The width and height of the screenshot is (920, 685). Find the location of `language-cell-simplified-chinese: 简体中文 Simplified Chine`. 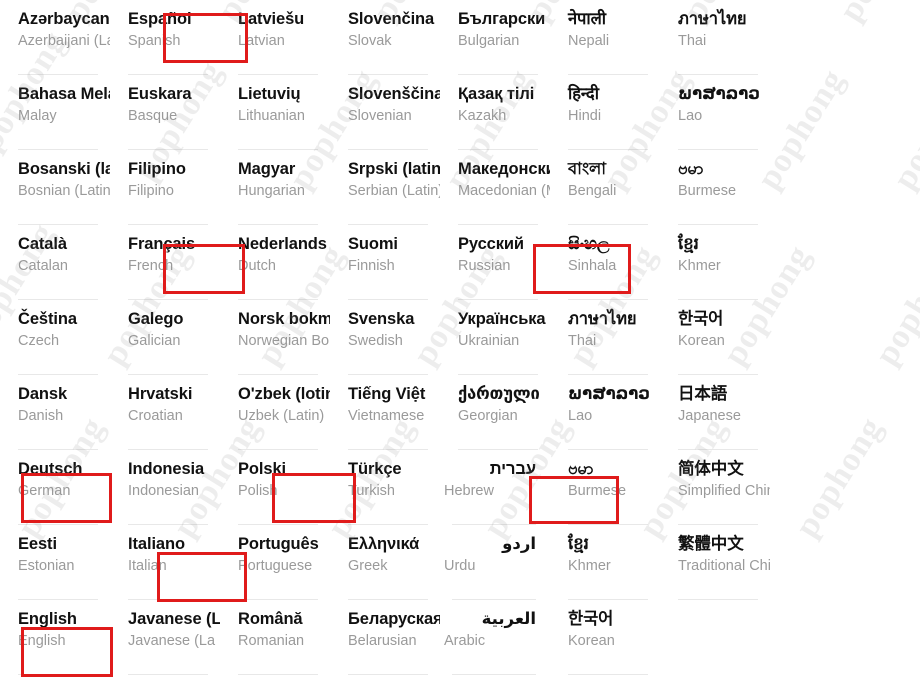

language-cell-simplified-chinese: 简体中文 Simplified Chine is located at coordinates (715, 487).